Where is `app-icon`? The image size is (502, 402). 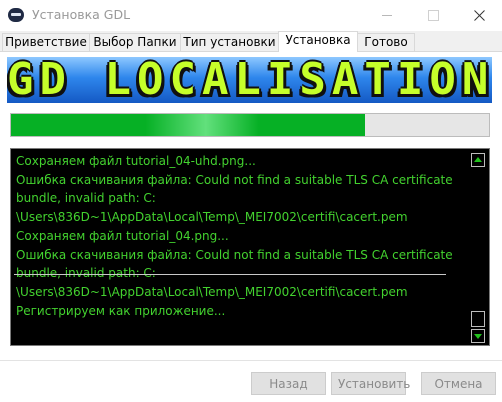
app-icon is located at coordinates (16, 15).